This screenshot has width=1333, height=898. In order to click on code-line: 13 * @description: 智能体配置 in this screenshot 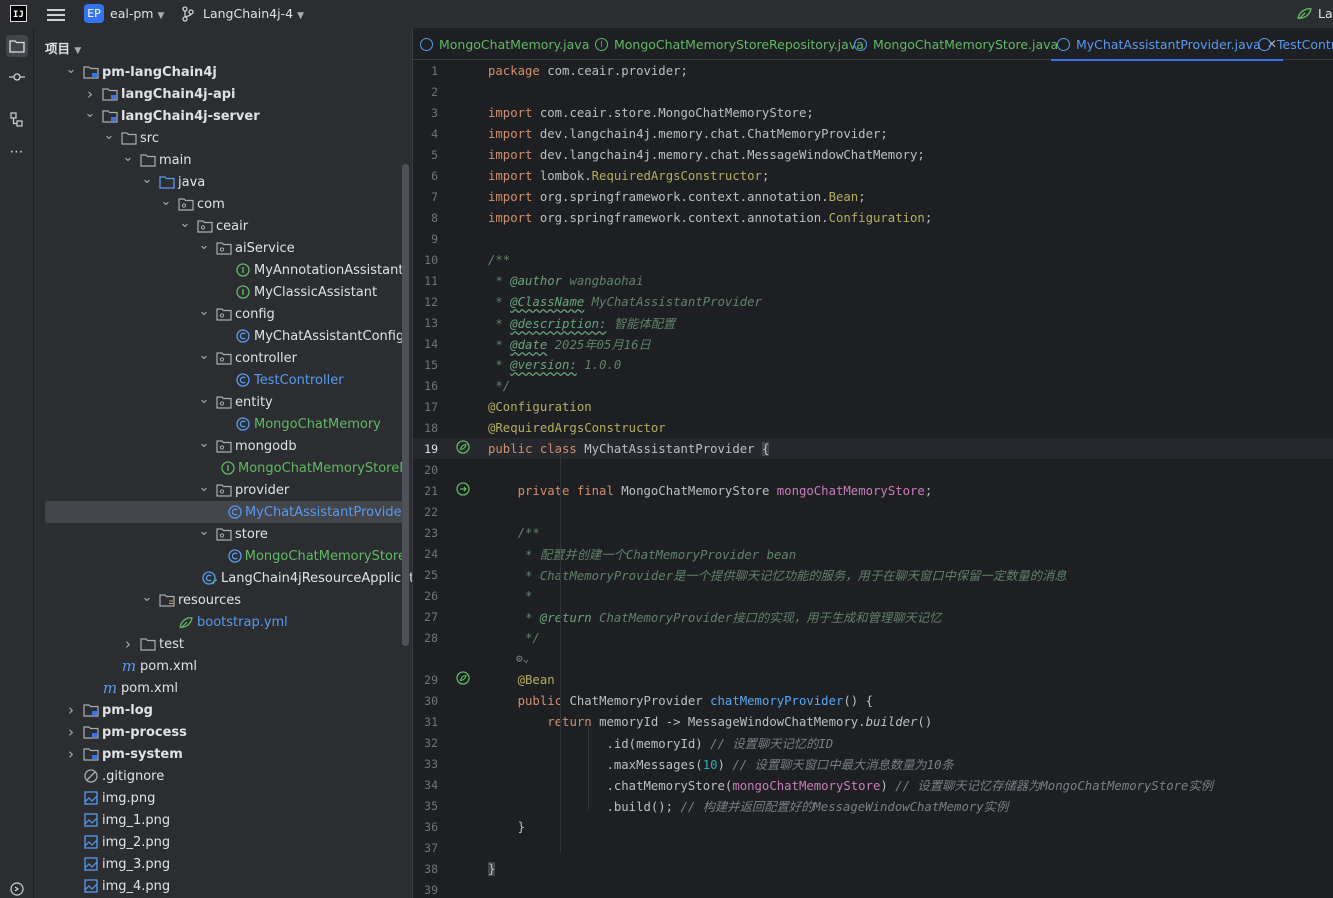, I will do `click(873, 322)`.